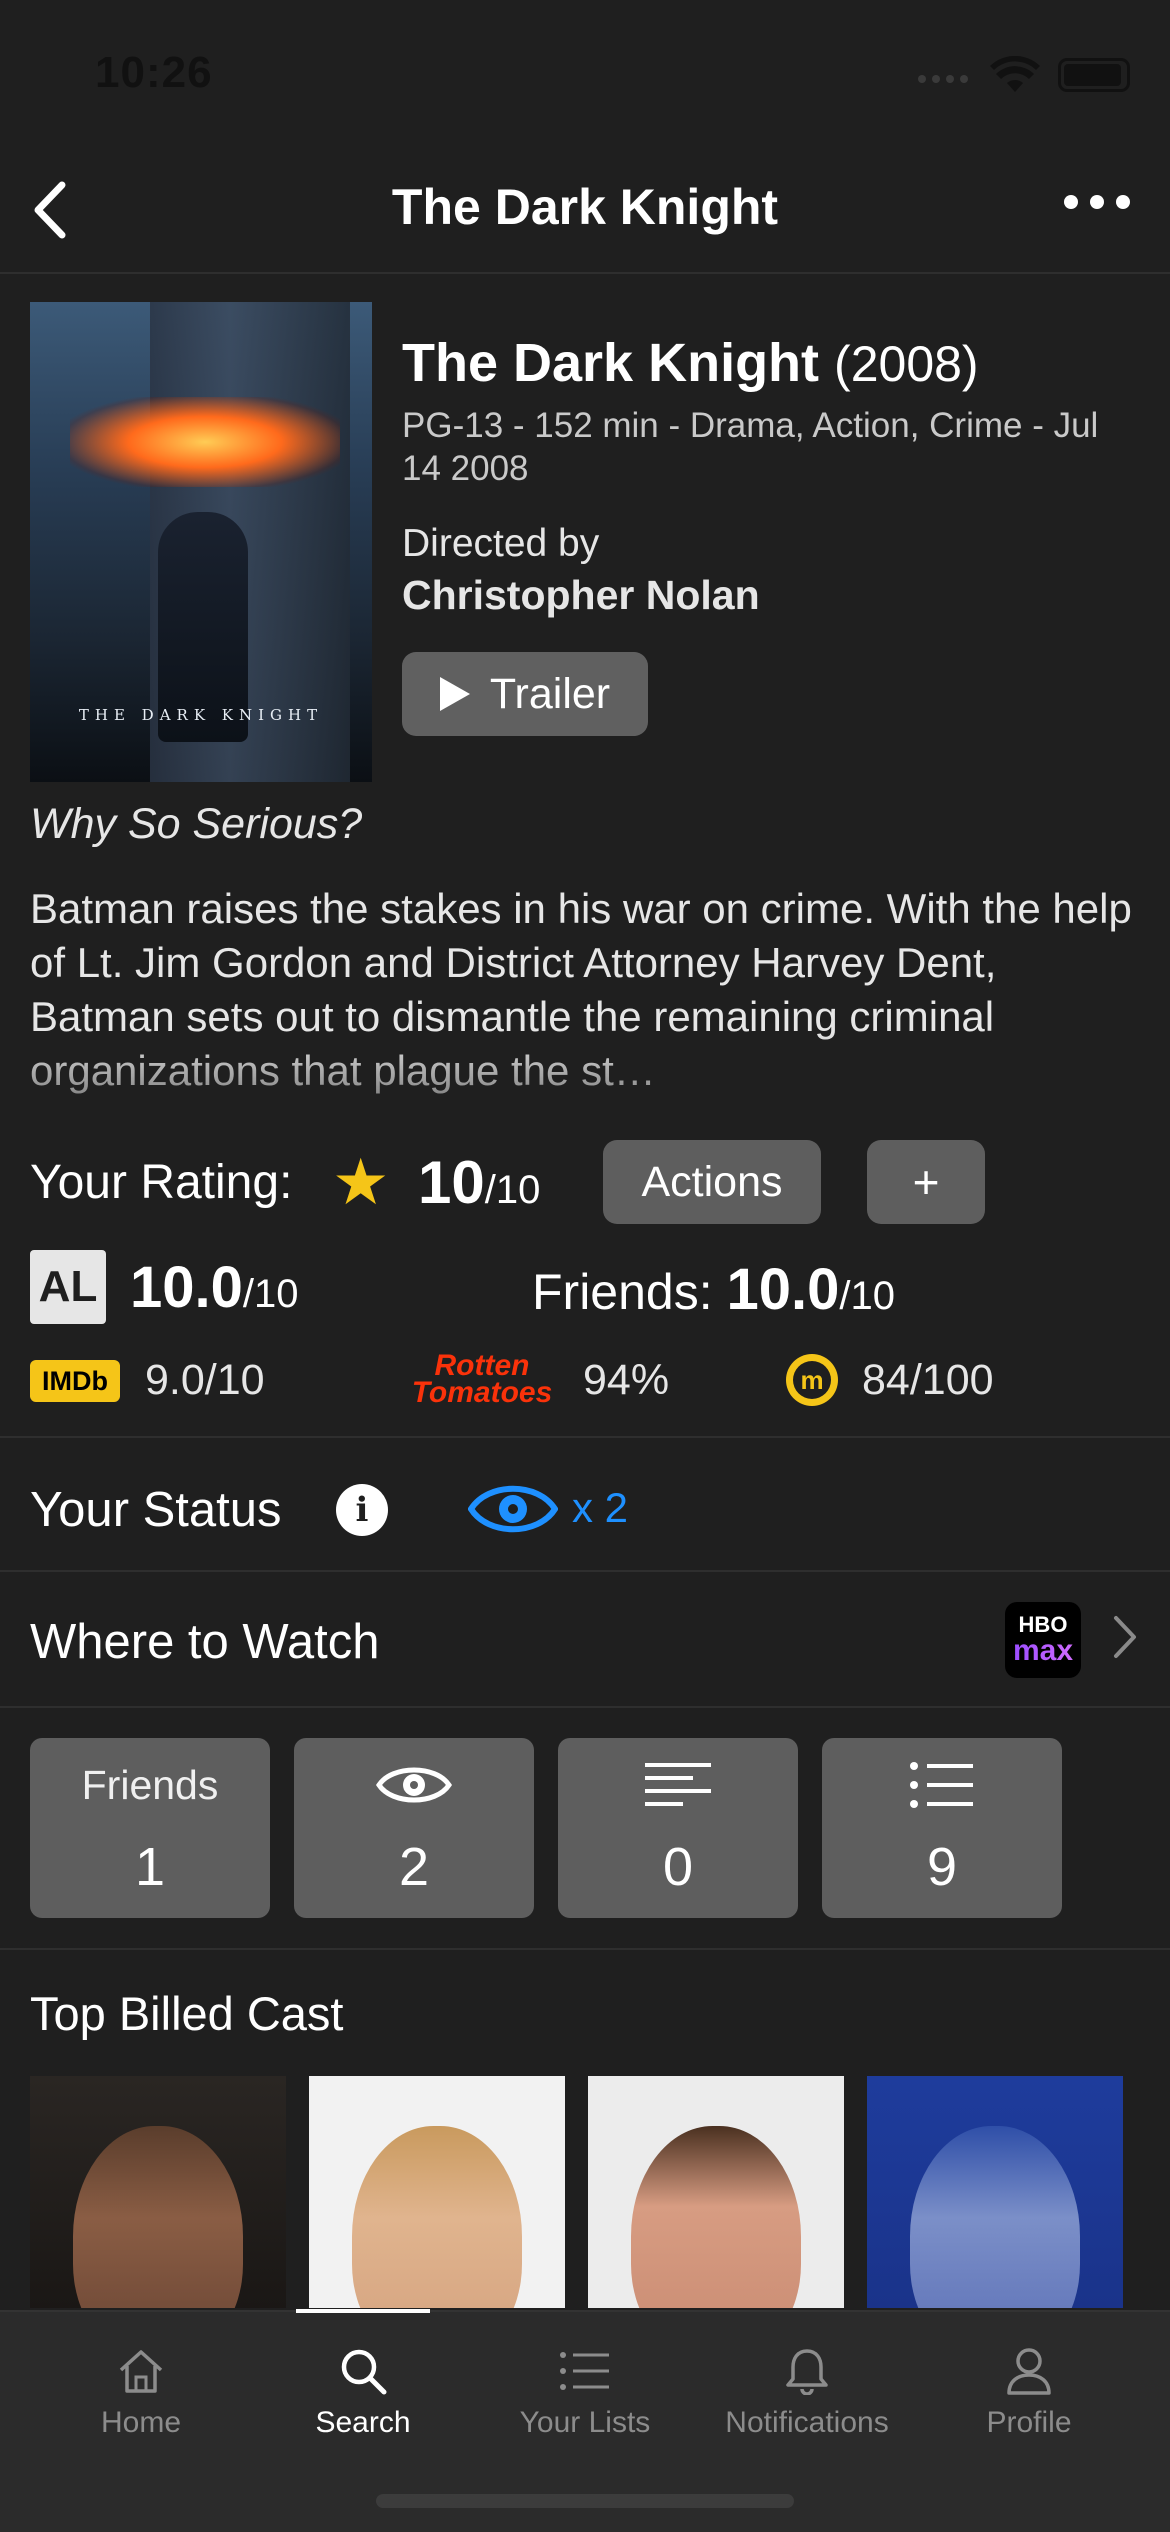 The width and height of the screenshot is (1170, 2532). Describe the element at coordinates (482, 1365) in the screenshot. I see `rt-logo-line1: Rotten` at that location.